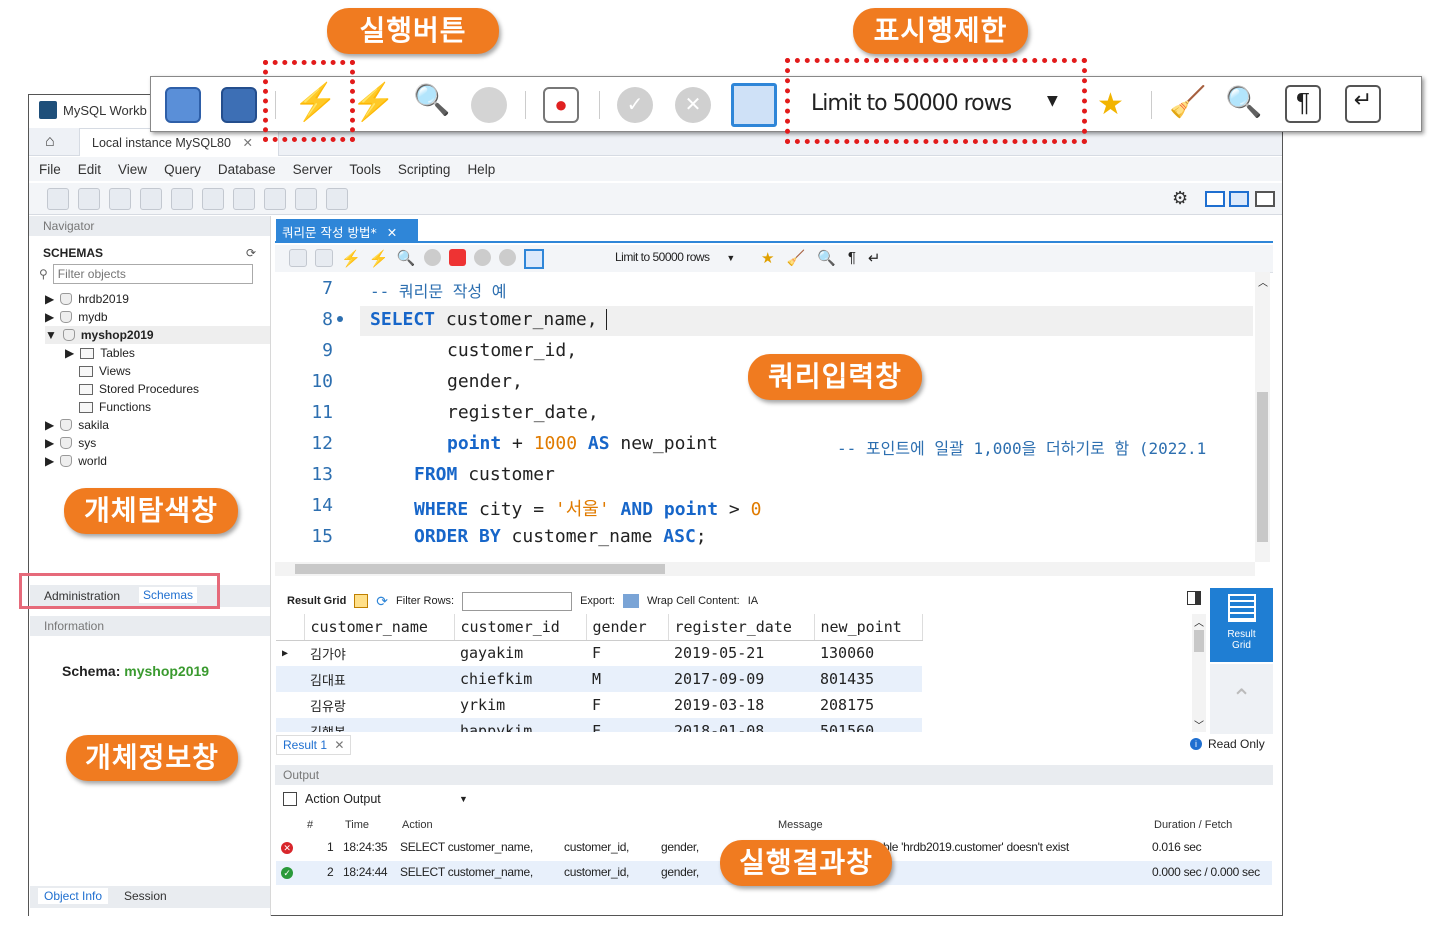  What do you see at coordinates (58, 199) in the screenshot?
I see `new-sql-tab-icon` at bounding box center [58, 199].